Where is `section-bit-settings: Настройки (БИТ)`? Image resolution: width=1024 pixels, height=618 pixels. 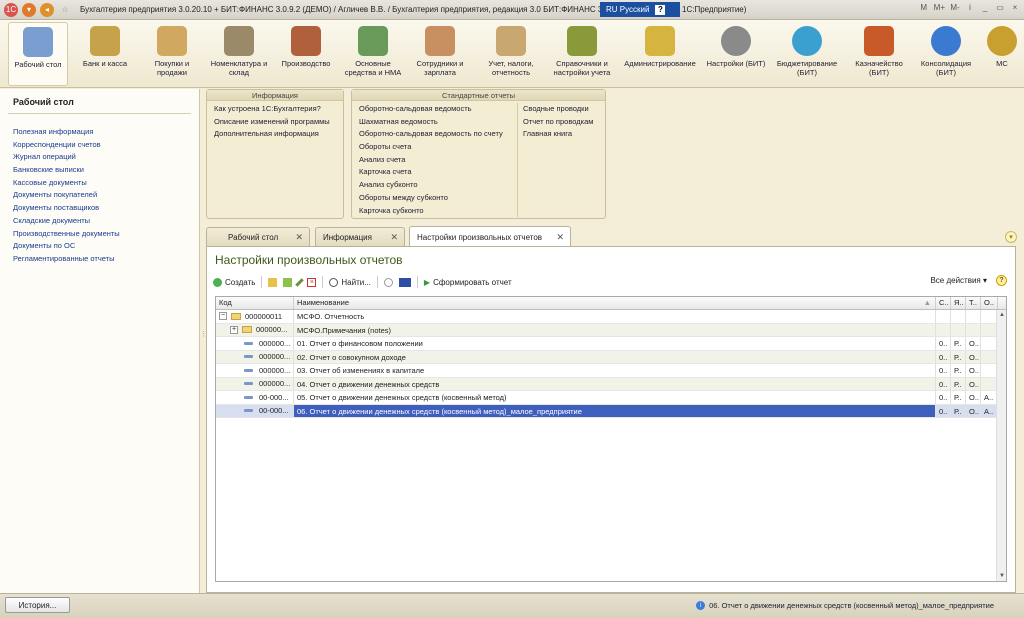
section-bit-settings: Настройки (БИТ) is located at coordinates (736, 54).